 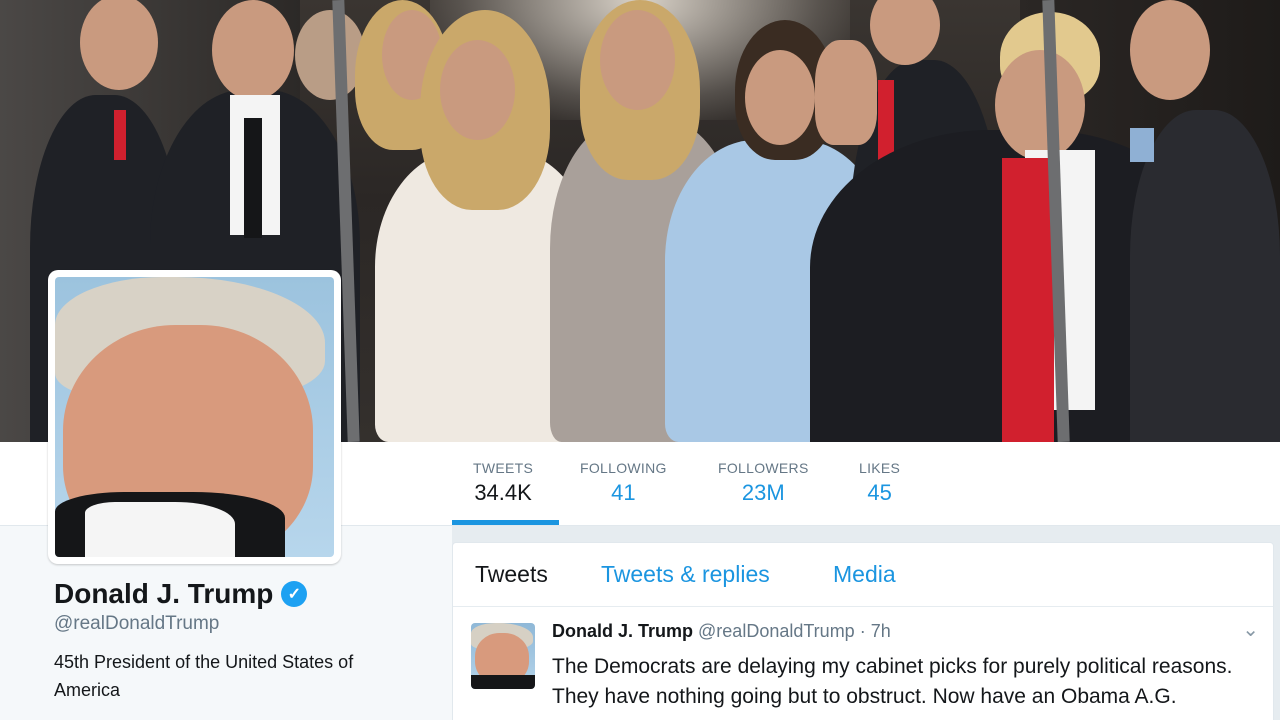 What do you see at coordinates (1250, 629) in the screenshot?
I see `chevron-down-icon: ⌄` at bounding box center [1250, 629].